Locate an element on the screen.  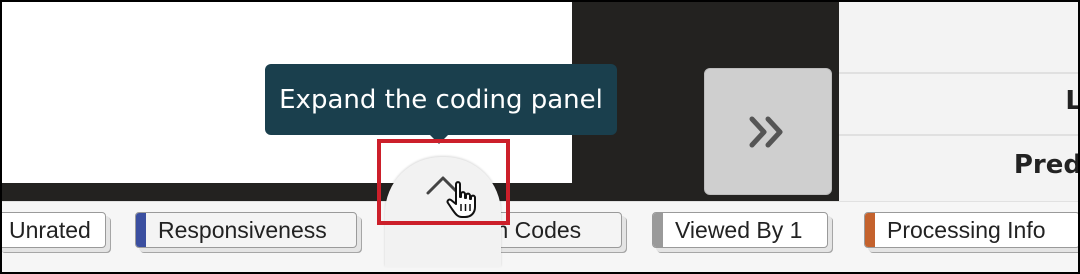
tab-responsiveness: Responsiveness is located at coordinates (246, 230).